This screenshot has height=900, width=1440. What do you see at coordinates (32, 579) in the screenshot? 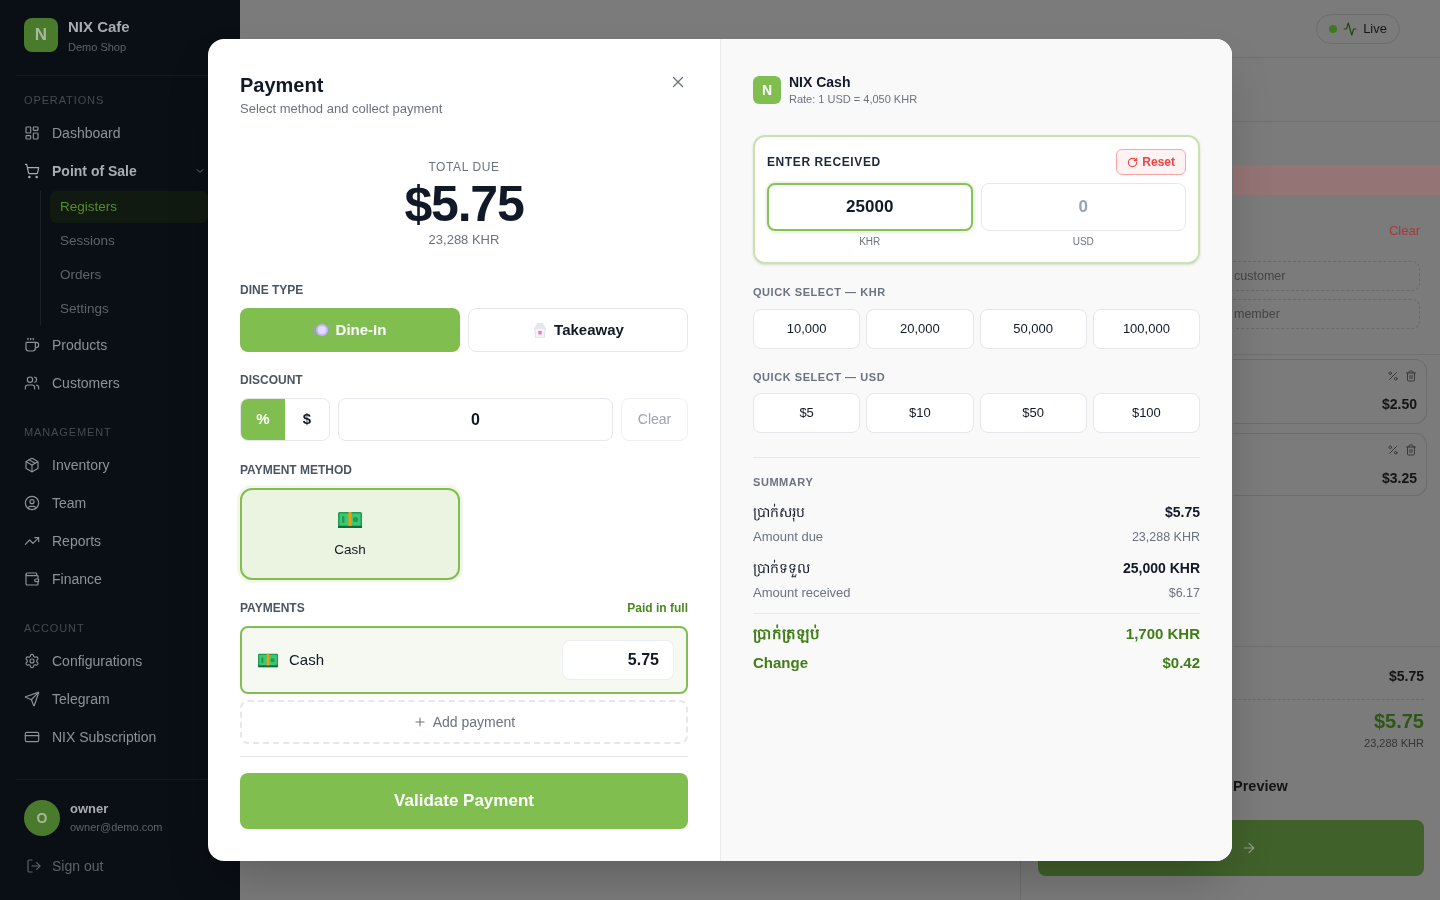
I see `wallet-icon` at bounding box center [32, 579].